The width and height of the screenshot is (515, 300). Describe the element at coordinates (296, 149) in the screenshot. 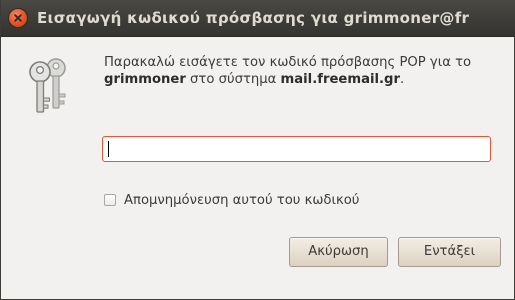

I see `password-field` at that location.